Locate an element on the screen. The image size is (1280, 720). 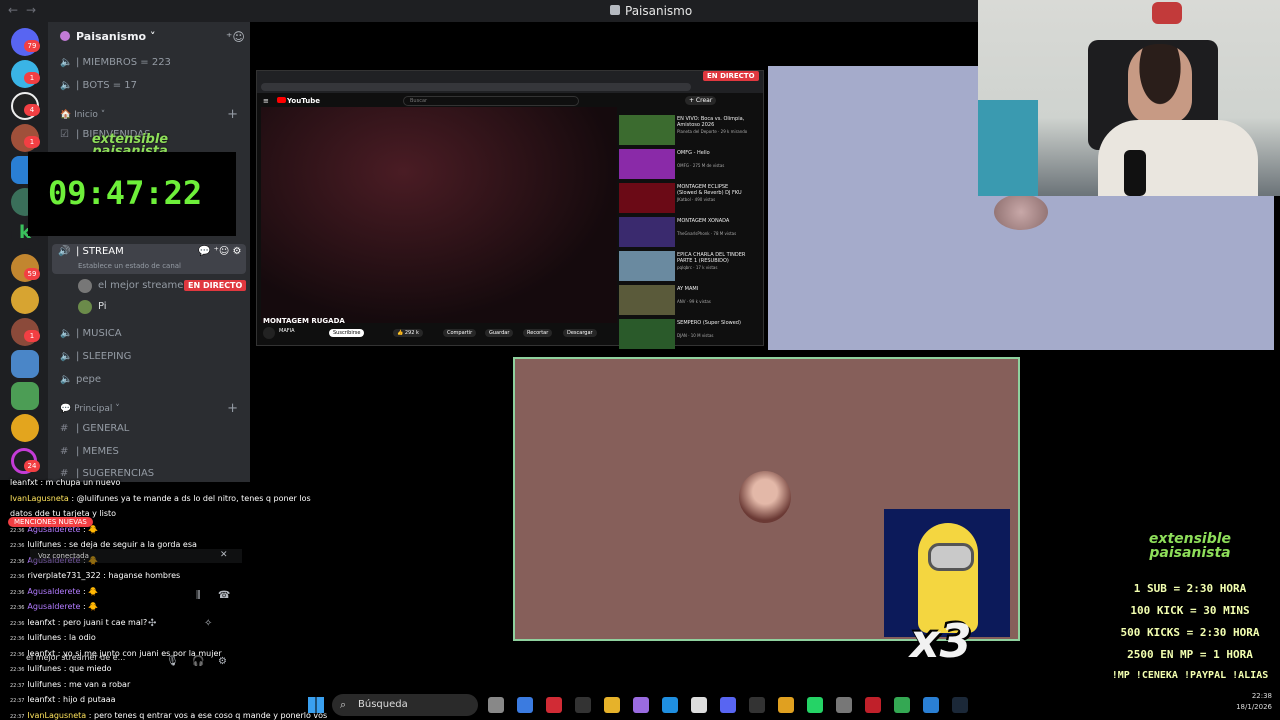
settings-icon: ⚙ is located at coordinates (222, 661).